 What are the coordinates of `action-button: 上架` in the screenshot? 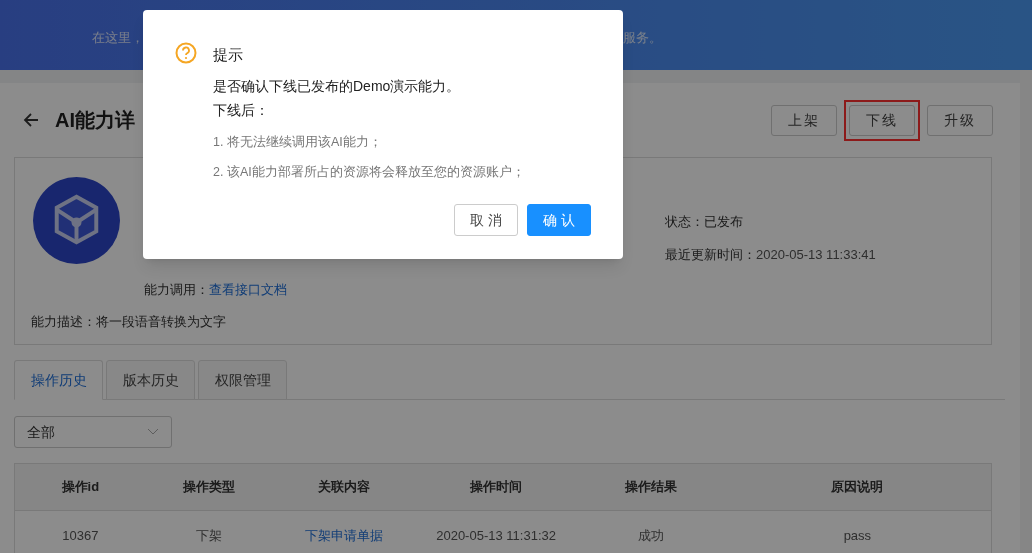 It's located at (804, 120).